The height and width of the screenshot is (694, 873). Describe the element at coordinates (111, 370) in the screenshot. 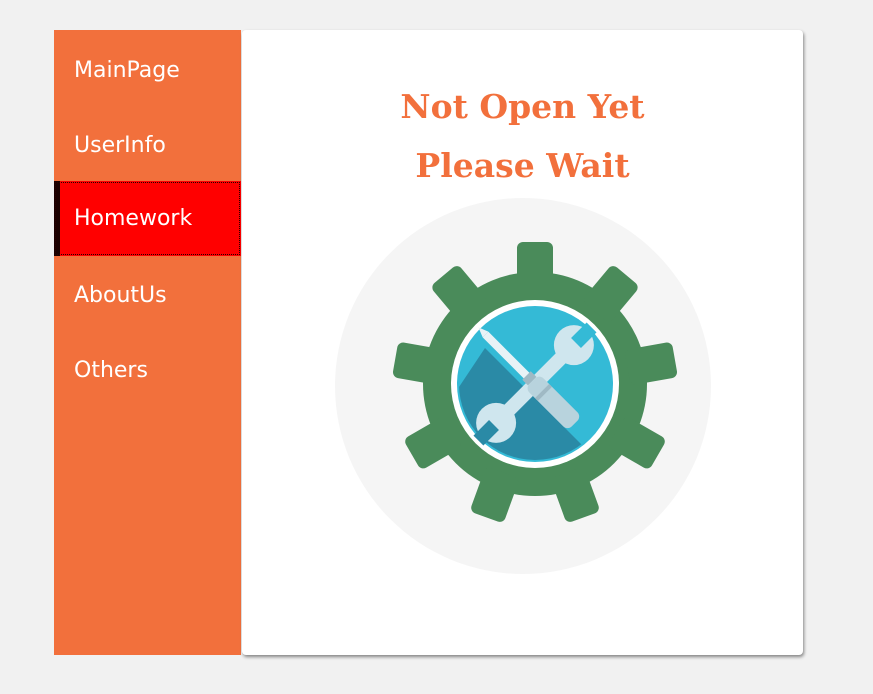

I see `sidebar-item-label: Others` at that location.